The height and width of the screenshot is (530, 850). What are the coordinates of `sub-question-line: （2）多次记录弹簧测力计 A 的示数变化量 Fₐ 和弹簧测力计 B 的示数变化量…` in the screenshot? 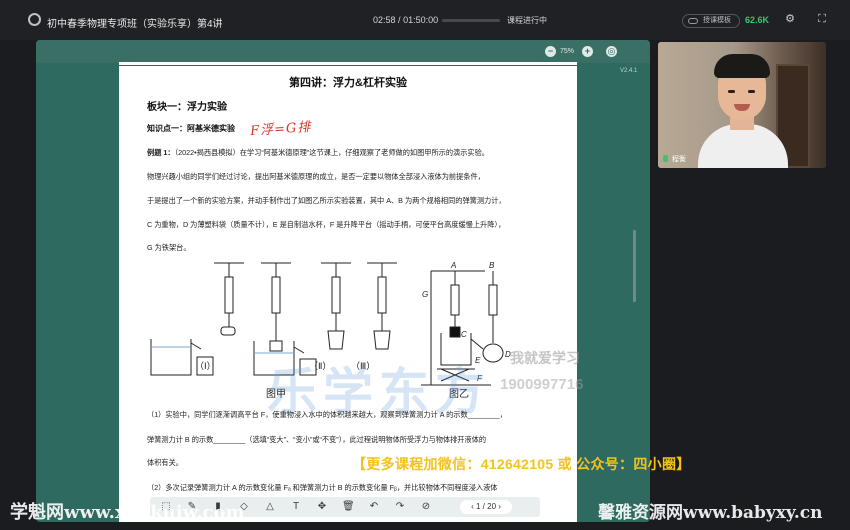 It's located at (322, 487).